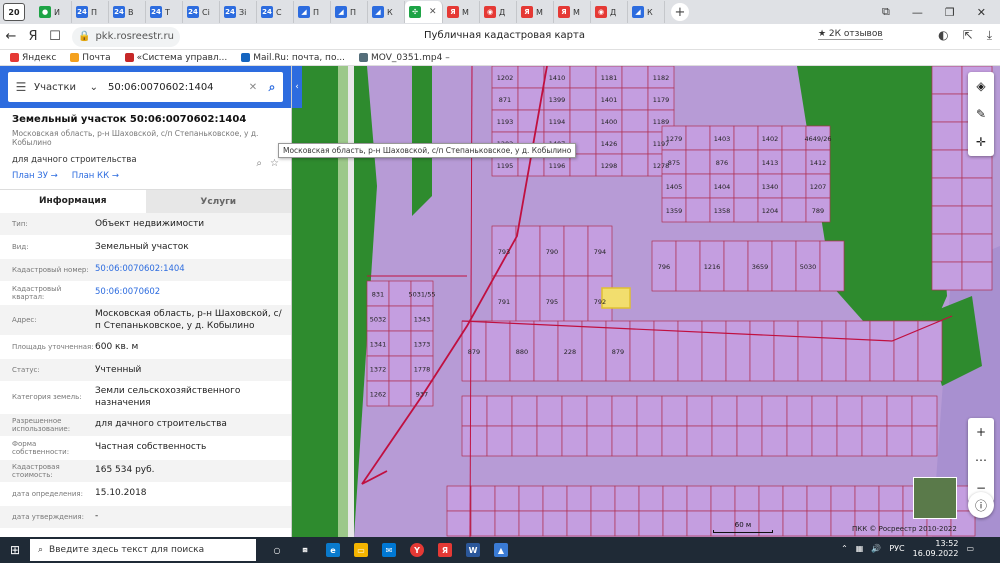 Image resolution: width=1000 pixels, height=563 pixels. What do you see at coordinates (504, 302) in the screenshot?
I see `parcel-number-label: 791` at bounding box center [504, 302].